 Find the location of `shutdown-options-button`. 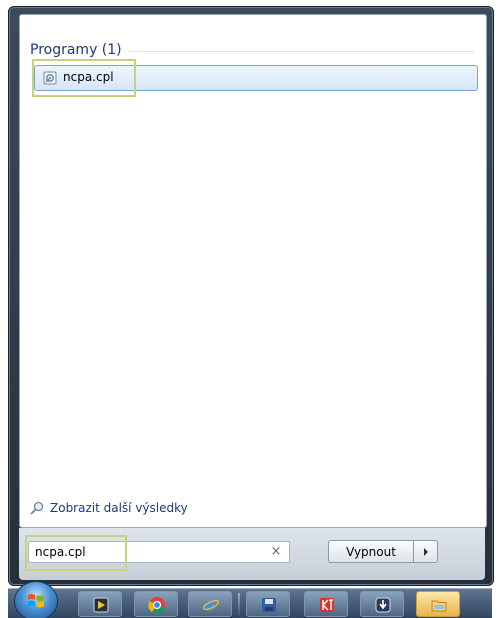

shutdown-options-button is located at coordinates (426, 551).